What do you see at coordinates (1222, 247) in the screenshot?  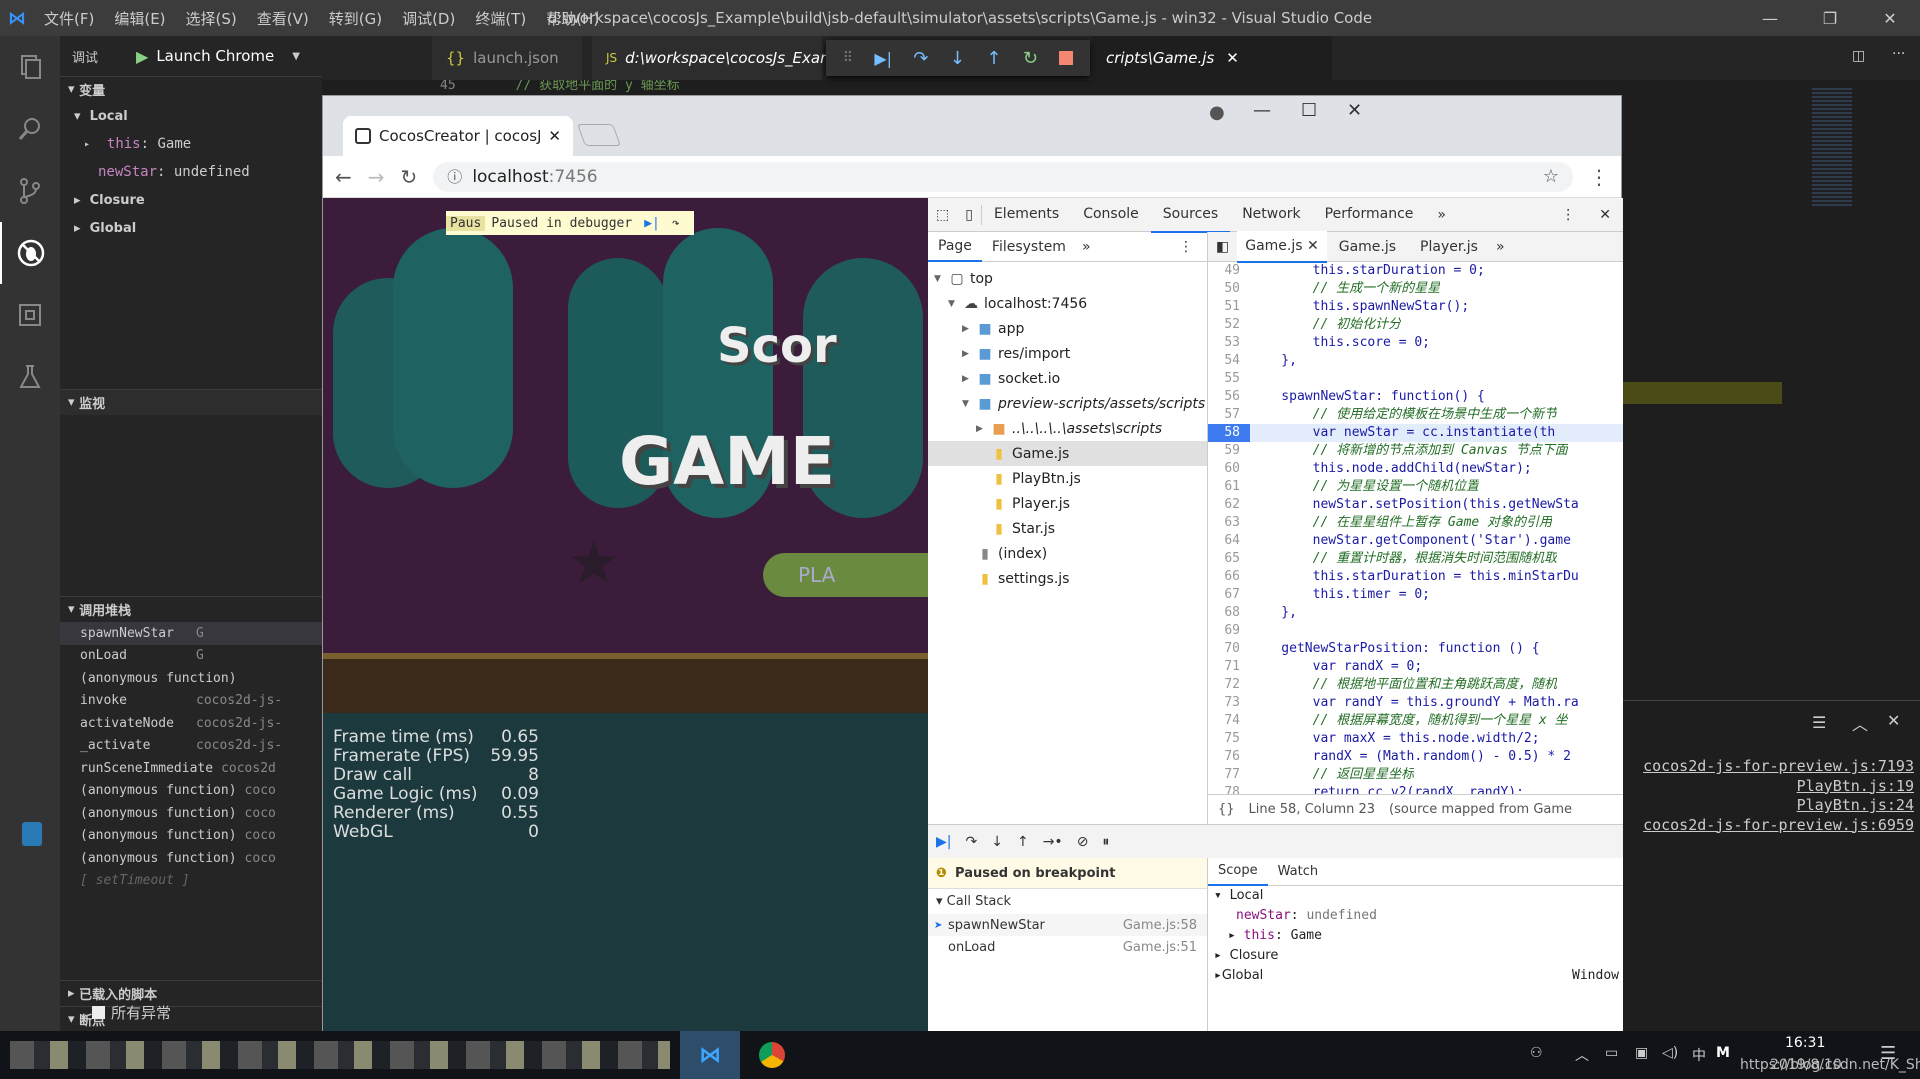 I see `toggle-navigator-icon: ◧` at bounding box center [1222, 247].